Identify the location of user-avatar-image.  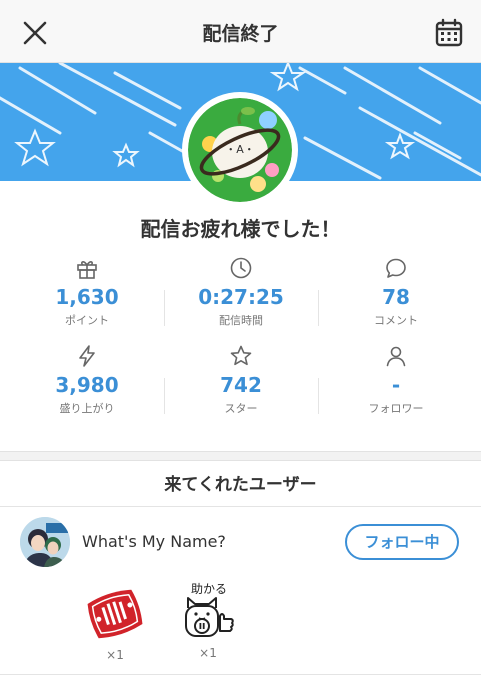
(45, 542).